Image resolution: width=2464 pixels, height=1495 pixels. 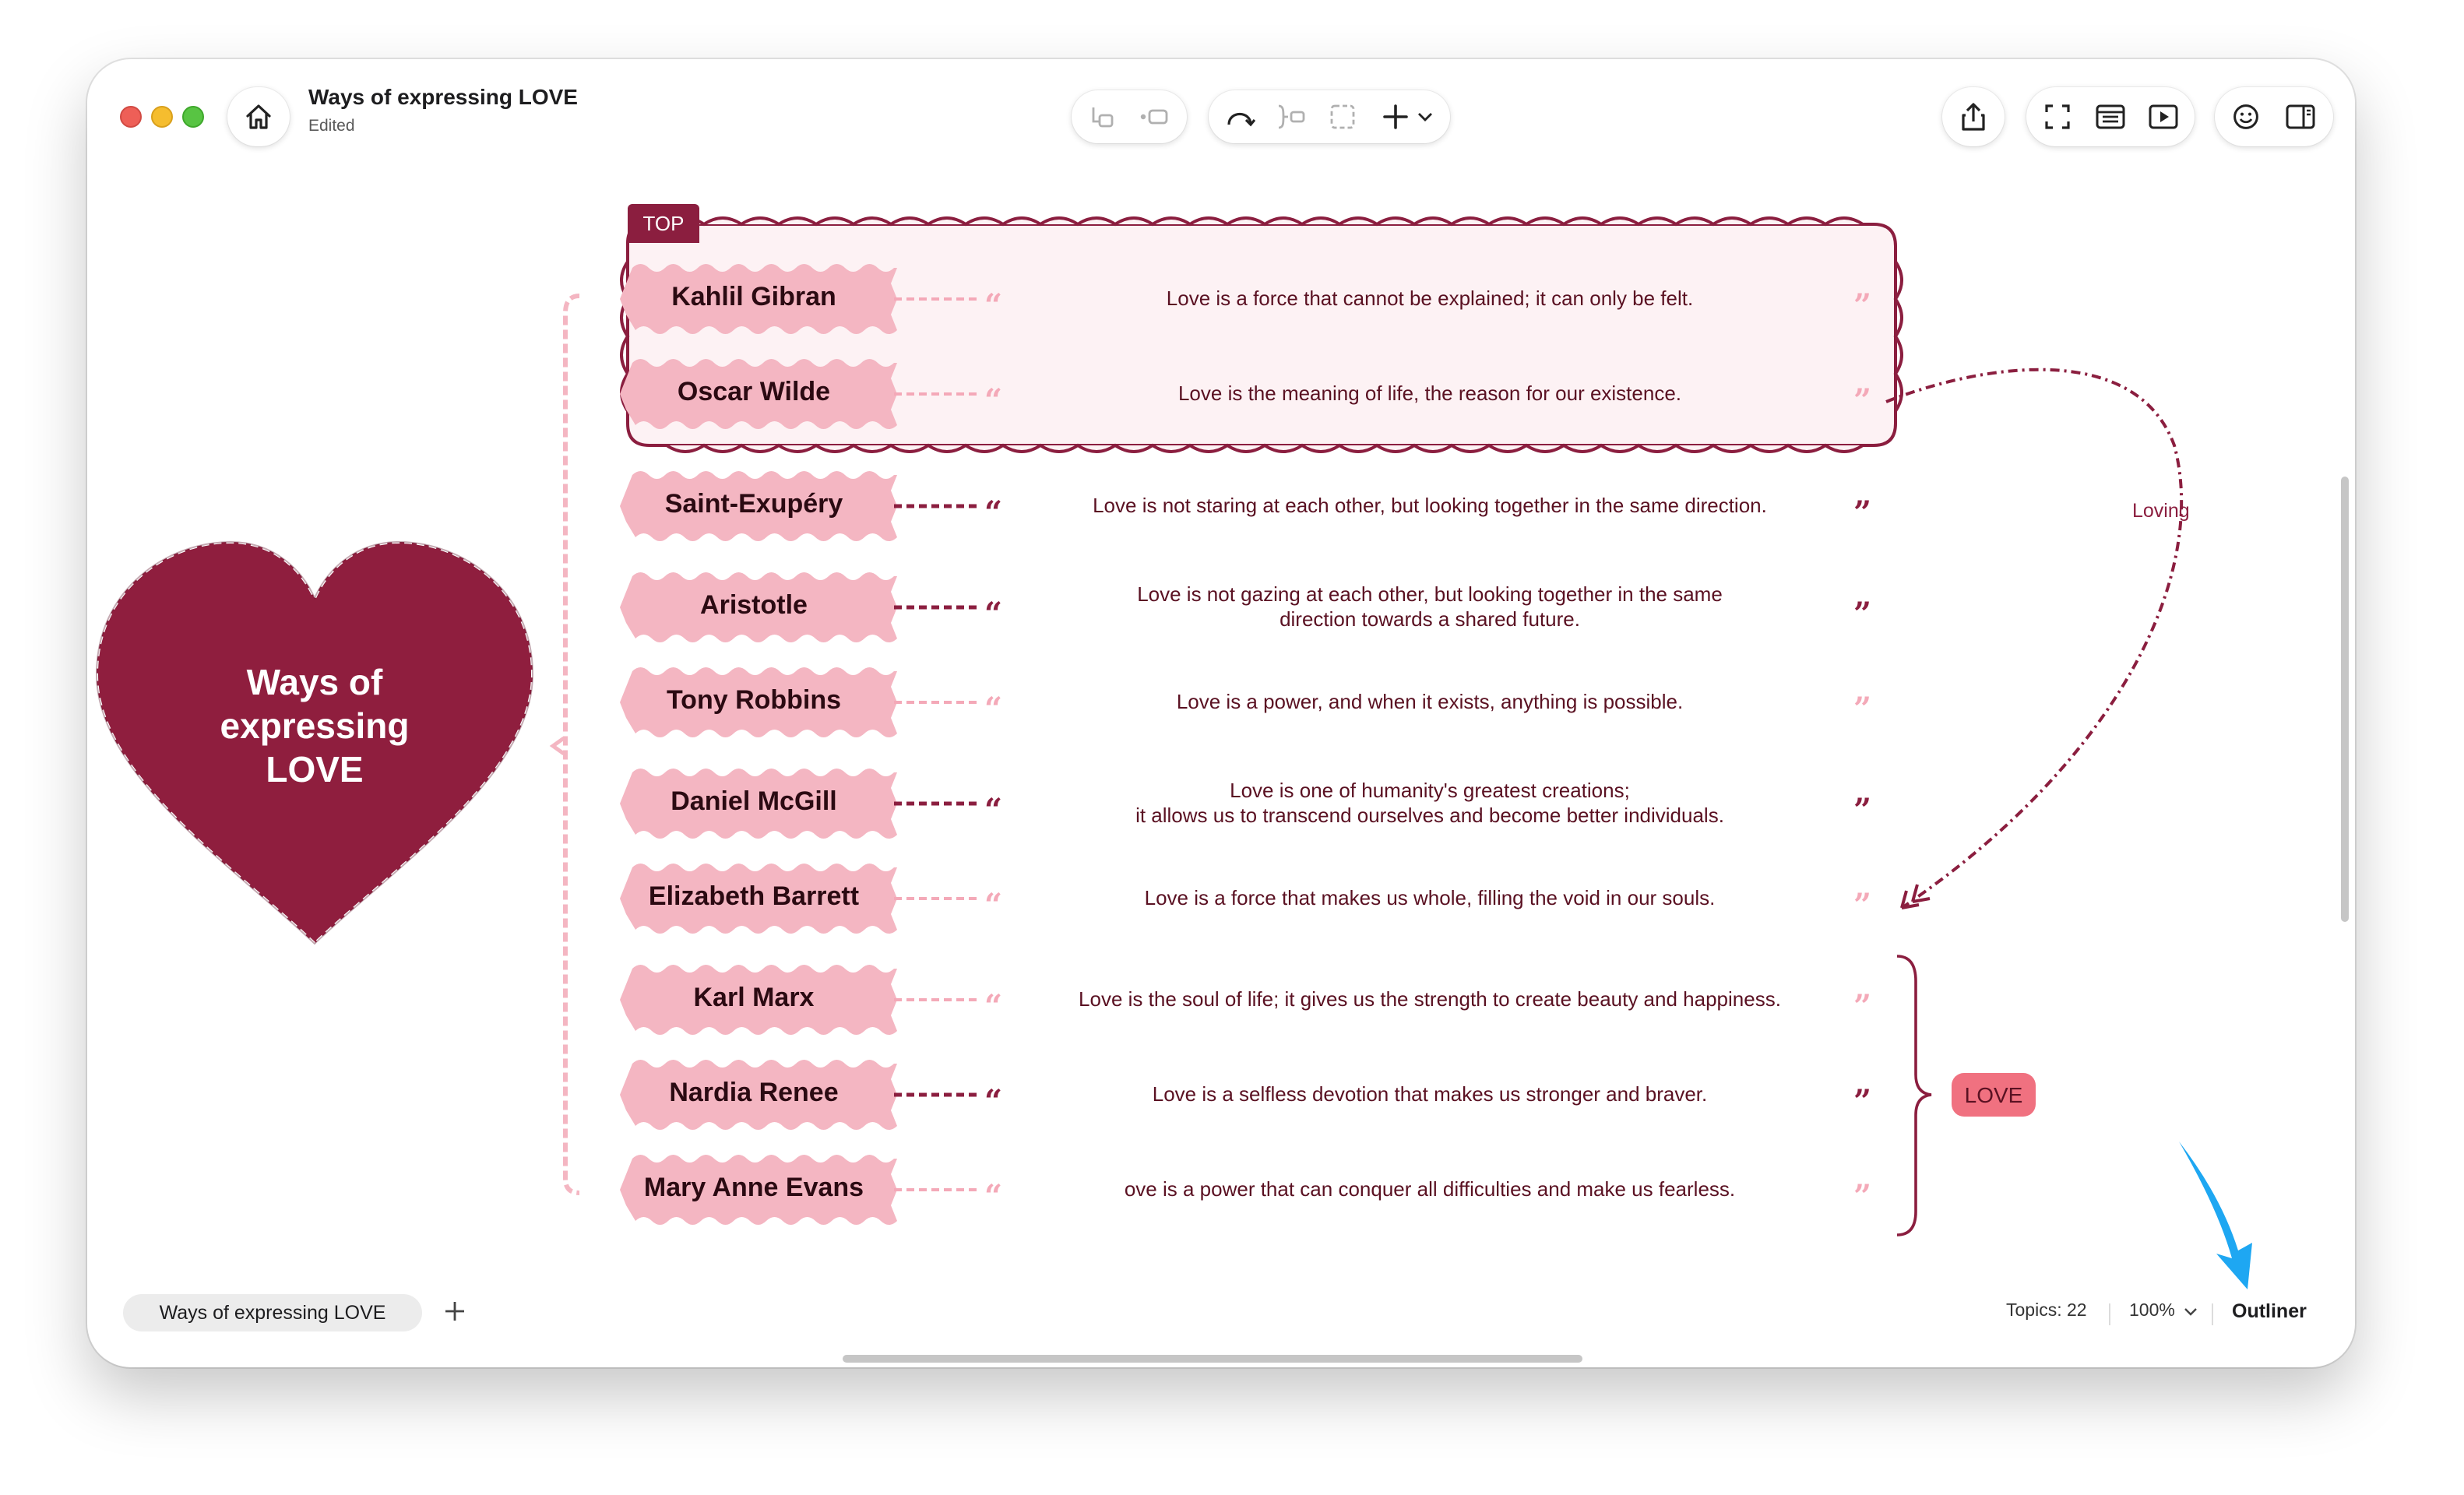 I want to click on topic-6-label: Elizabeth Barrett, so click(x=754, y=897).